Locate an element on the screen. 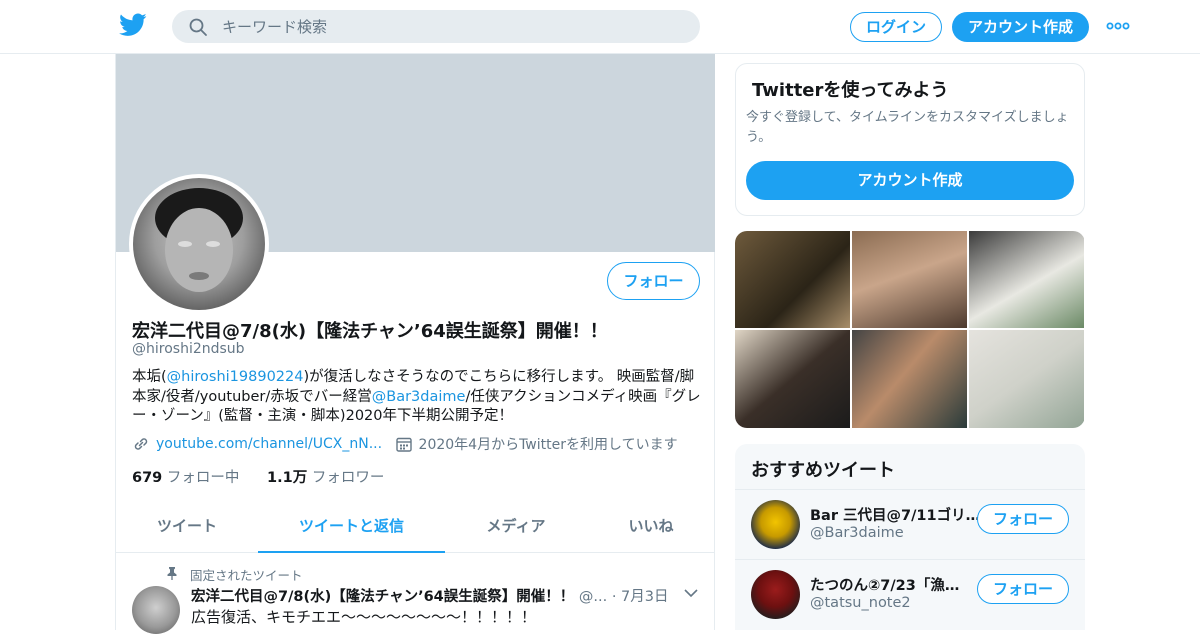 The height and width of the screenshot is (634, 1200). profile-avatar is located at coordinates (199, 244).